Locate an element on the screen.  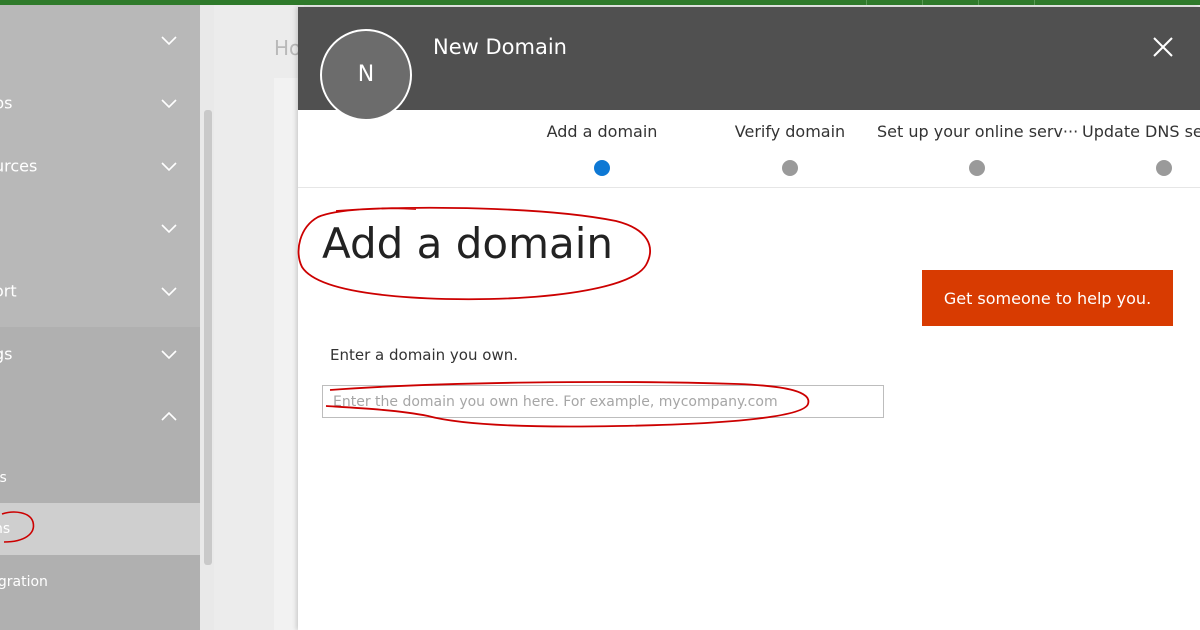
avatar: N is located at coordinates (366, 75).